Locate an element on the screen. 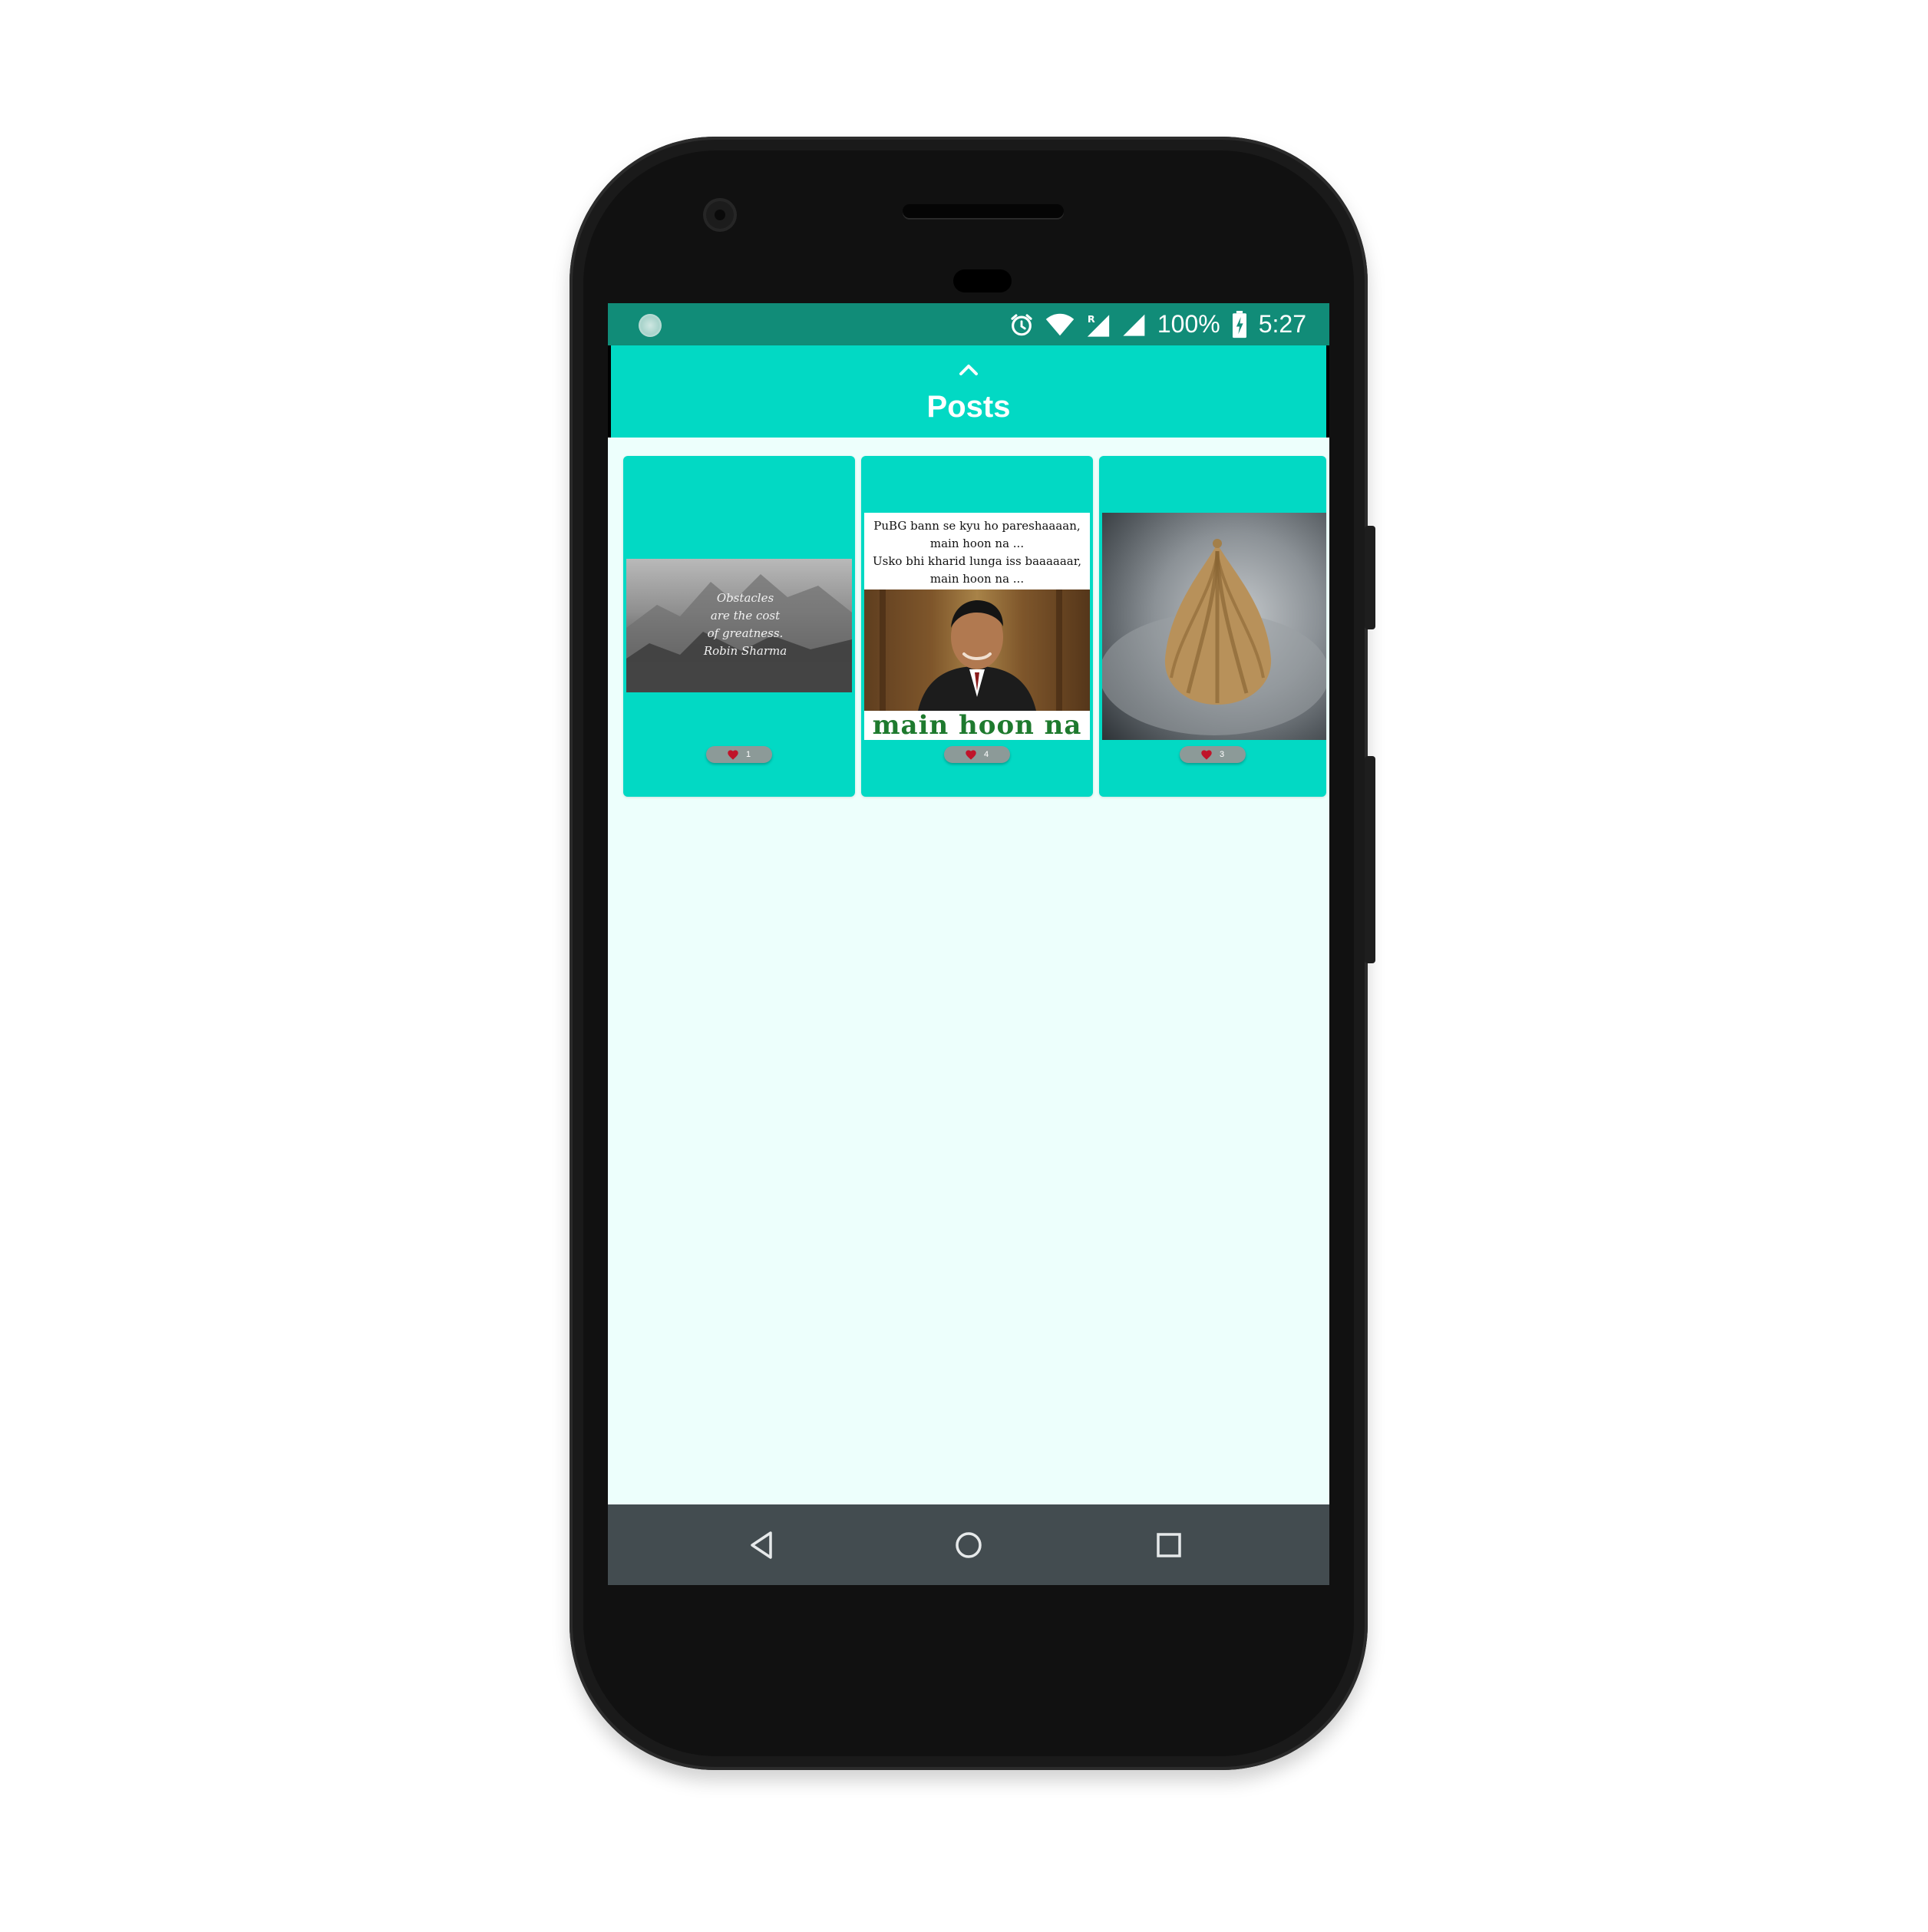 The height and width of the screenshot is (1932, 1928). recent-apps-icon is located at coordinates (1169, 1545).